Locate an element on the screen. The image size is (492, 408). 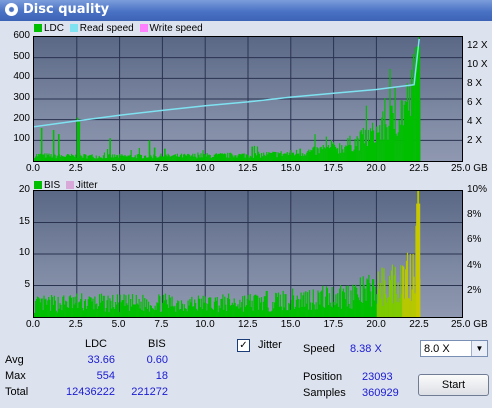
max-bis-value: 18 is located at coordinates (161, 376).